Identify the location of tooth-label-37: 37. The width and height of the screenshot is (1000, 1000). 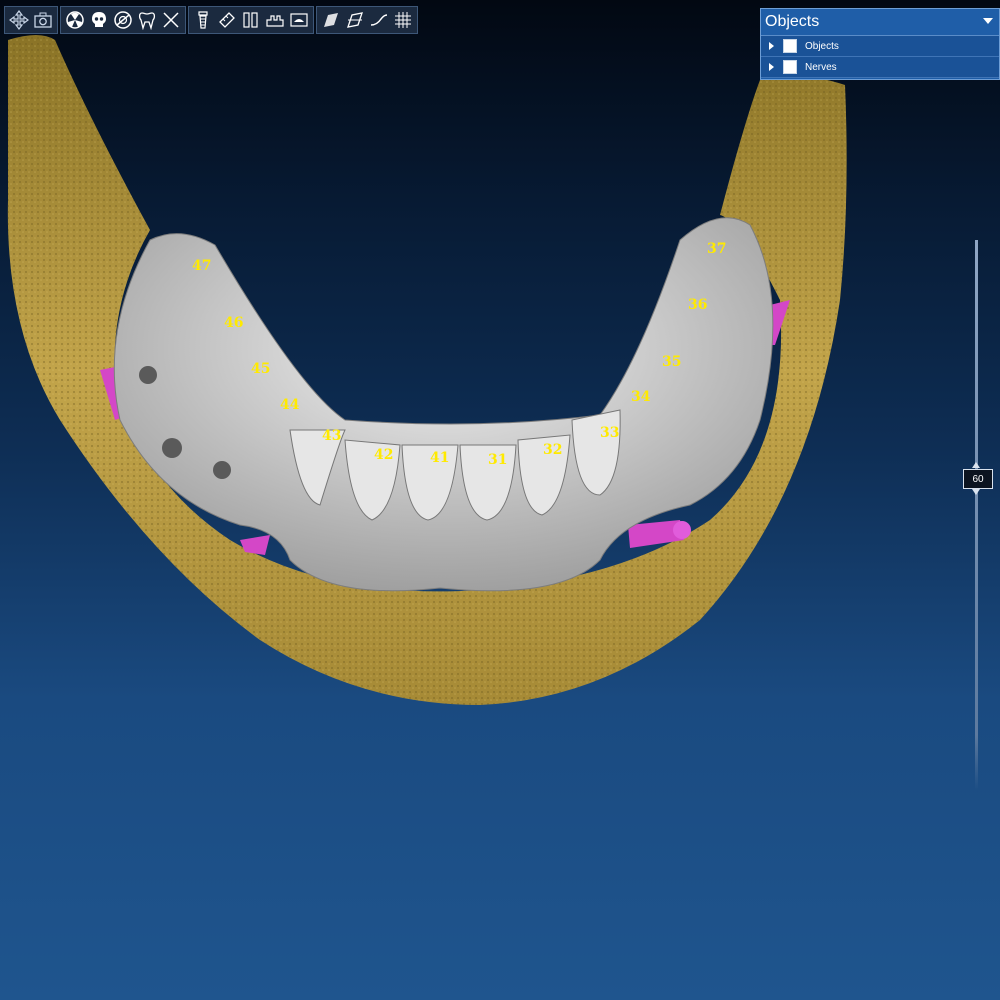
(716, 249).